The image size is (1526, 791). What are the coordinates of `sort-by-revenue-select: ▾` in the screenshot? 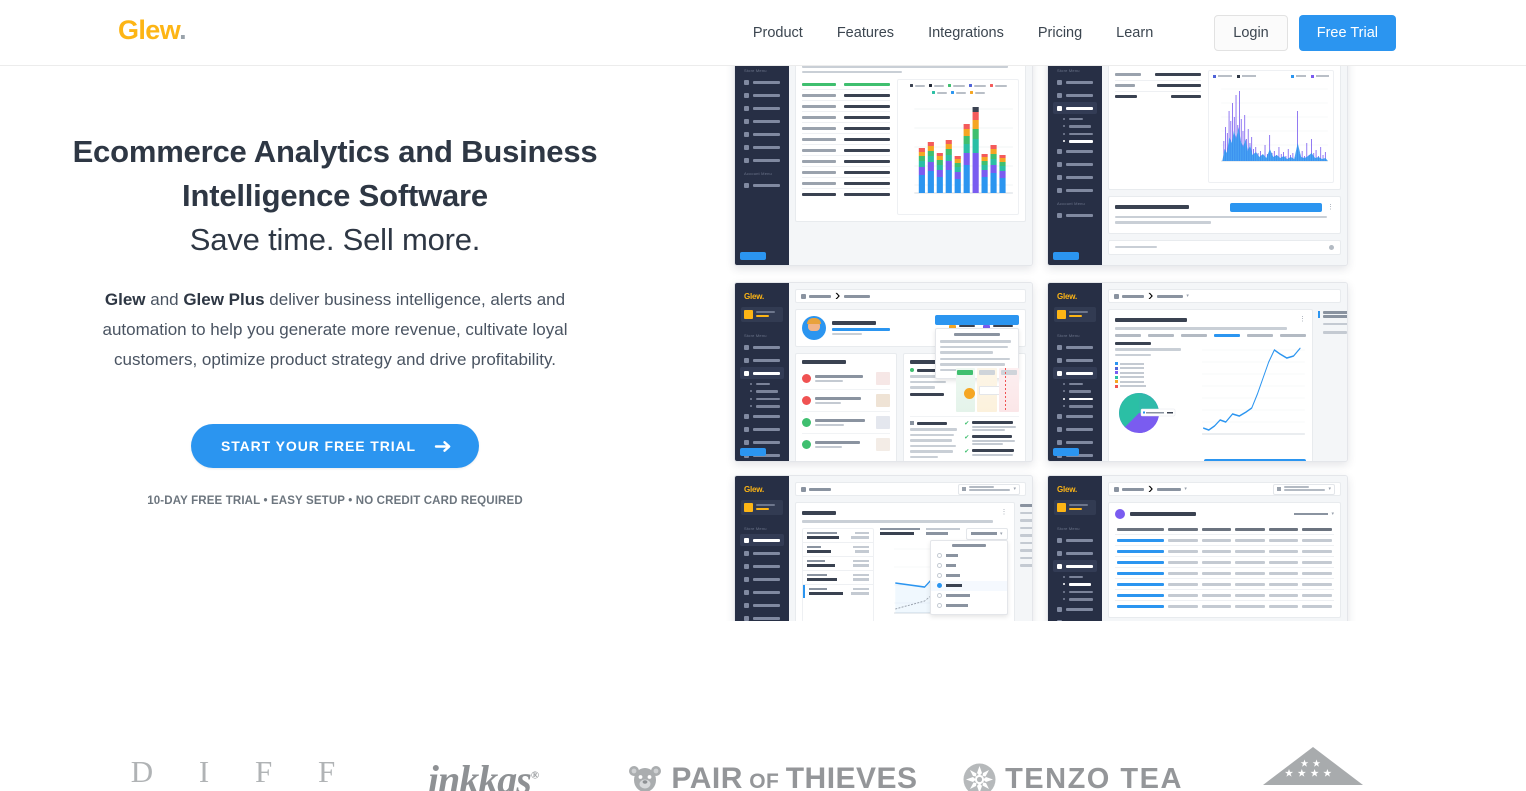 It's located at (1314, 514).